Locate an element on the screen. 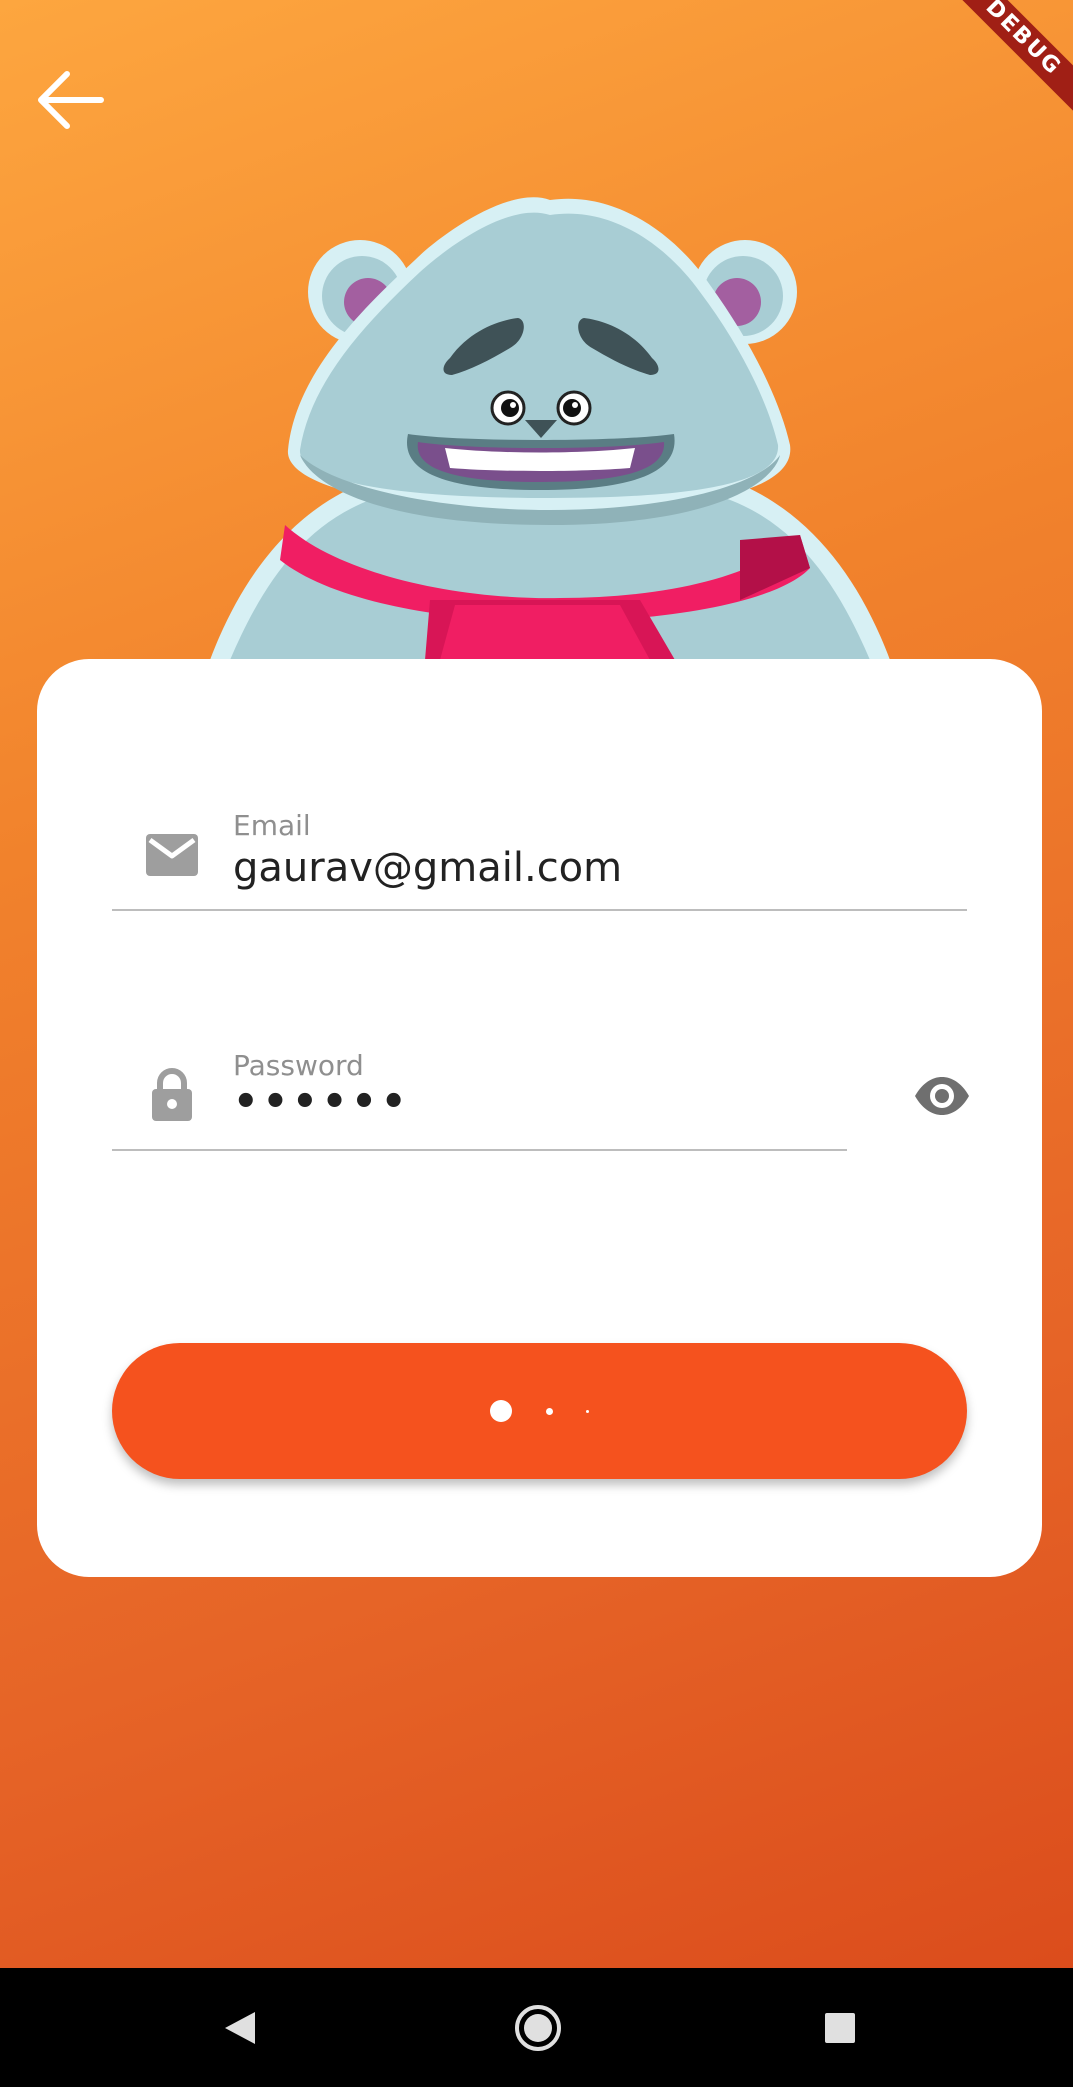 The height and width of the screenshot is (2087, 1073). password-underline is located at coordinates (479, 1150).